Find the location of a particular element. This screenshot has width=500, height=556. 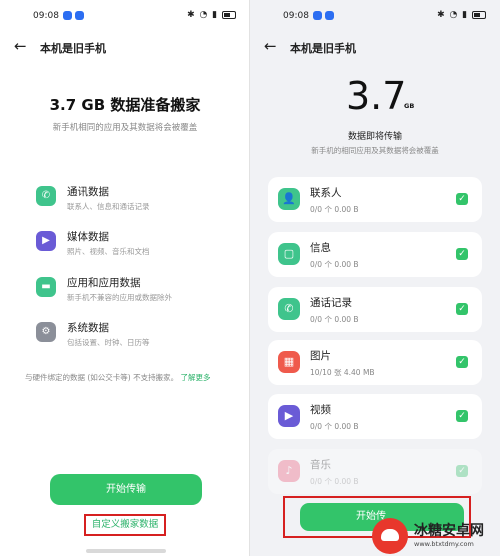

transfer-item-images: ▦ 图片 10/10 张 4.40 MB ✓ is located at coordinates (375, 362).